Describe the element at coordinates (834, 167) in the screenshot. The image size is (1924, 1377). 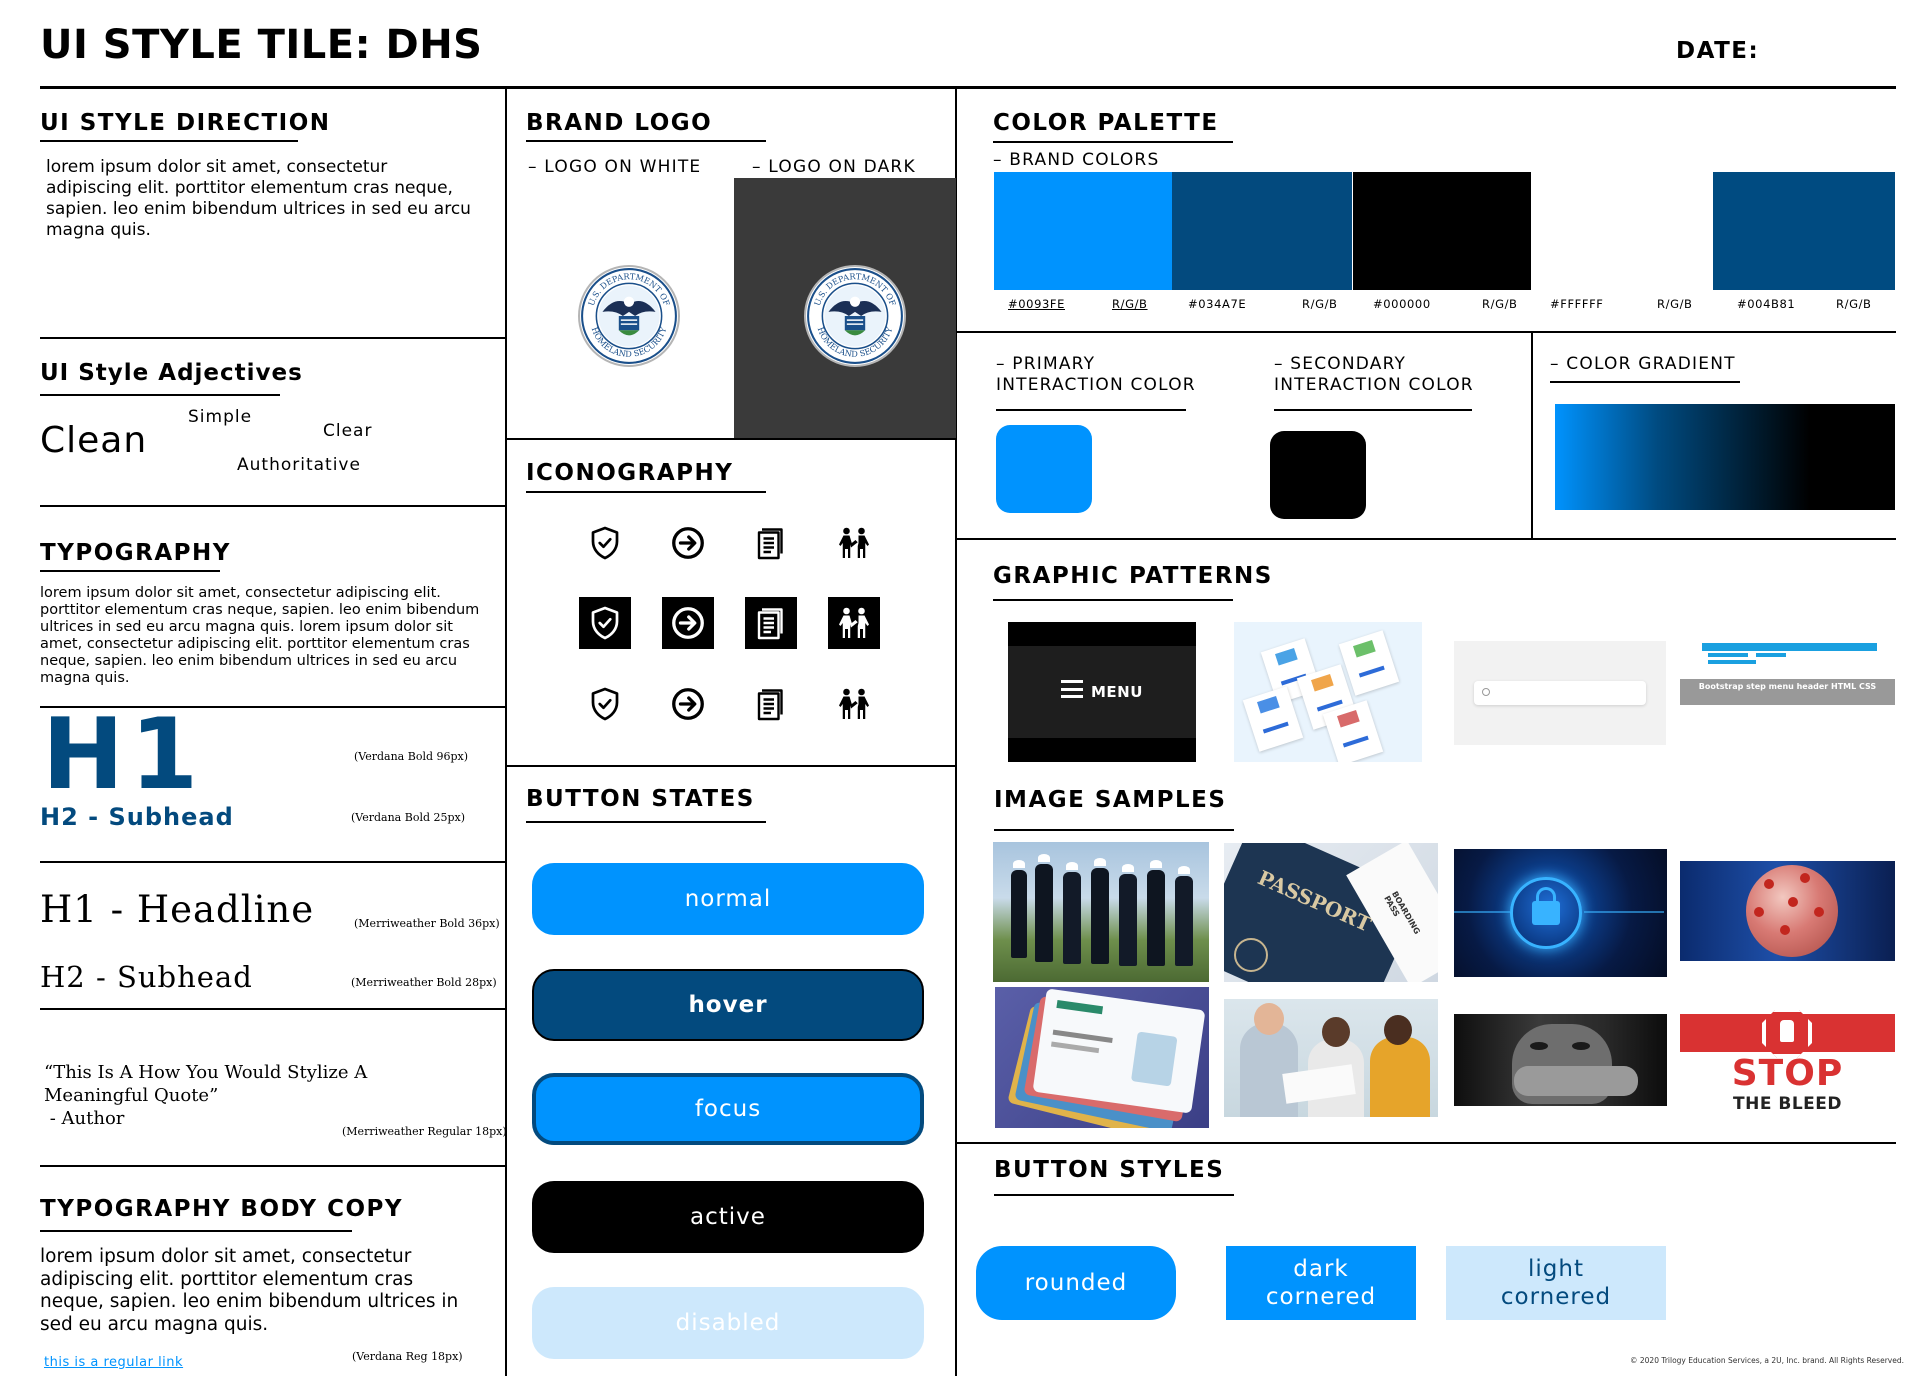
I see `logo-on-dark-label: – LOGO ON DARK` at that location.